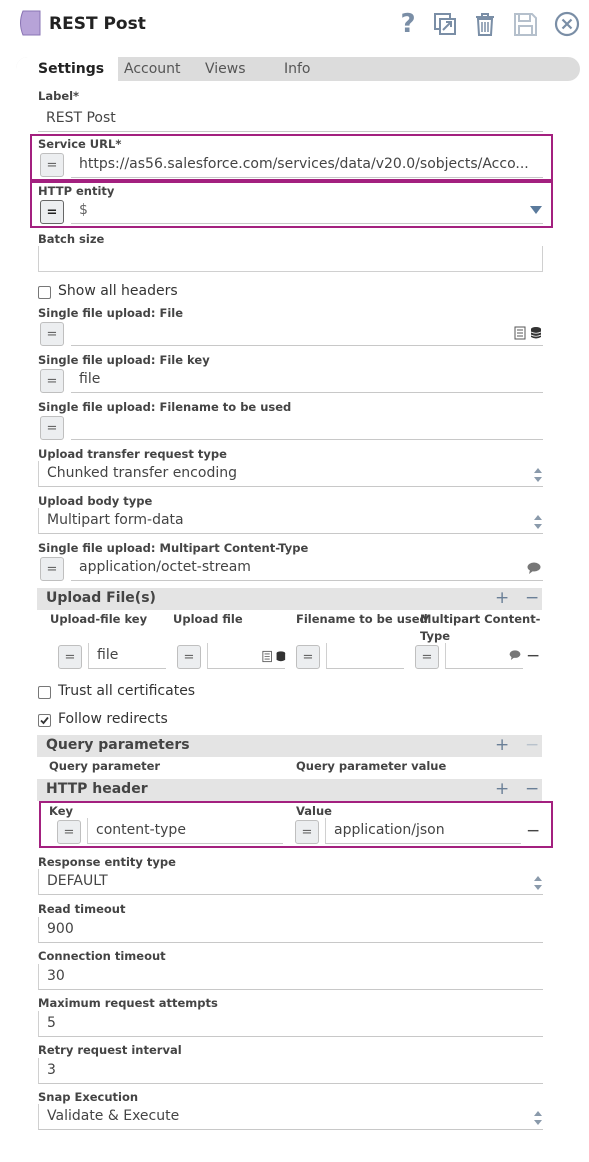 Image resolution: width=589 pixels, height=1162 pixels. I want to click on query-param-column-header: Query parameter, so click(105, 766).